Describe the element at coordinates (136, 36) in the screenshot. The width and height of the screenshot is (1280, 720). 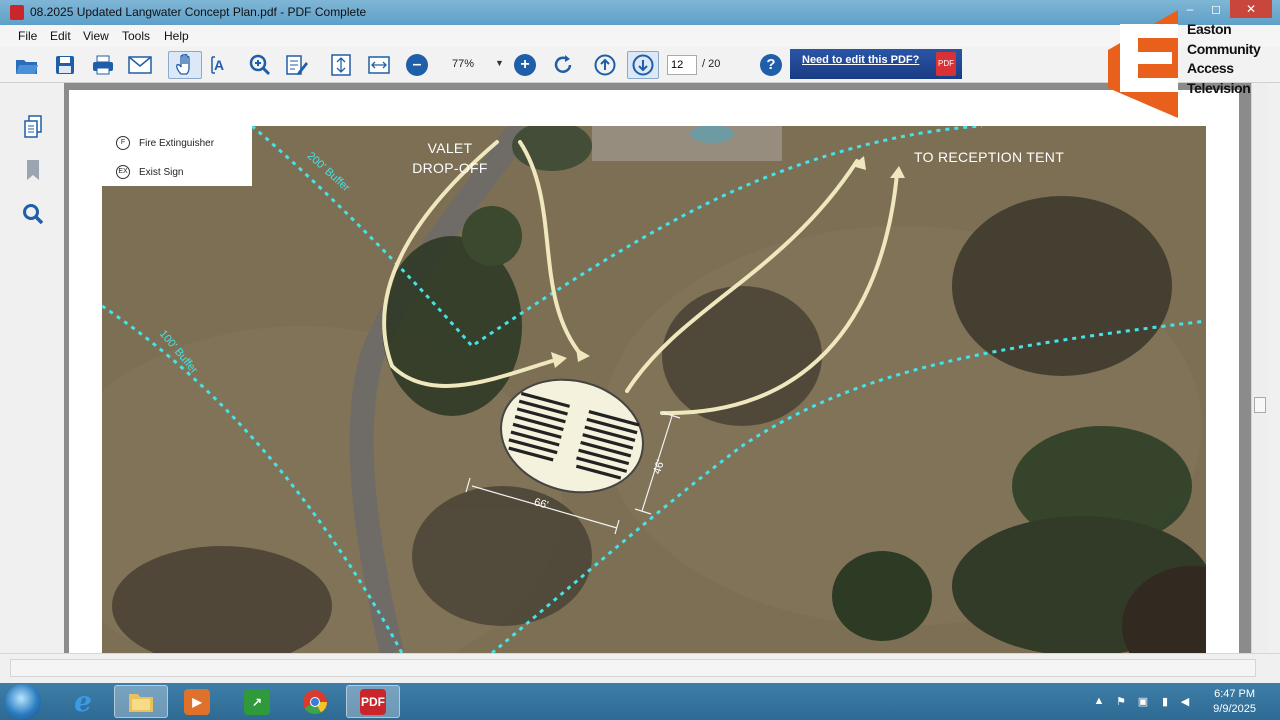
I see `menu-tools: Tools` at that location.